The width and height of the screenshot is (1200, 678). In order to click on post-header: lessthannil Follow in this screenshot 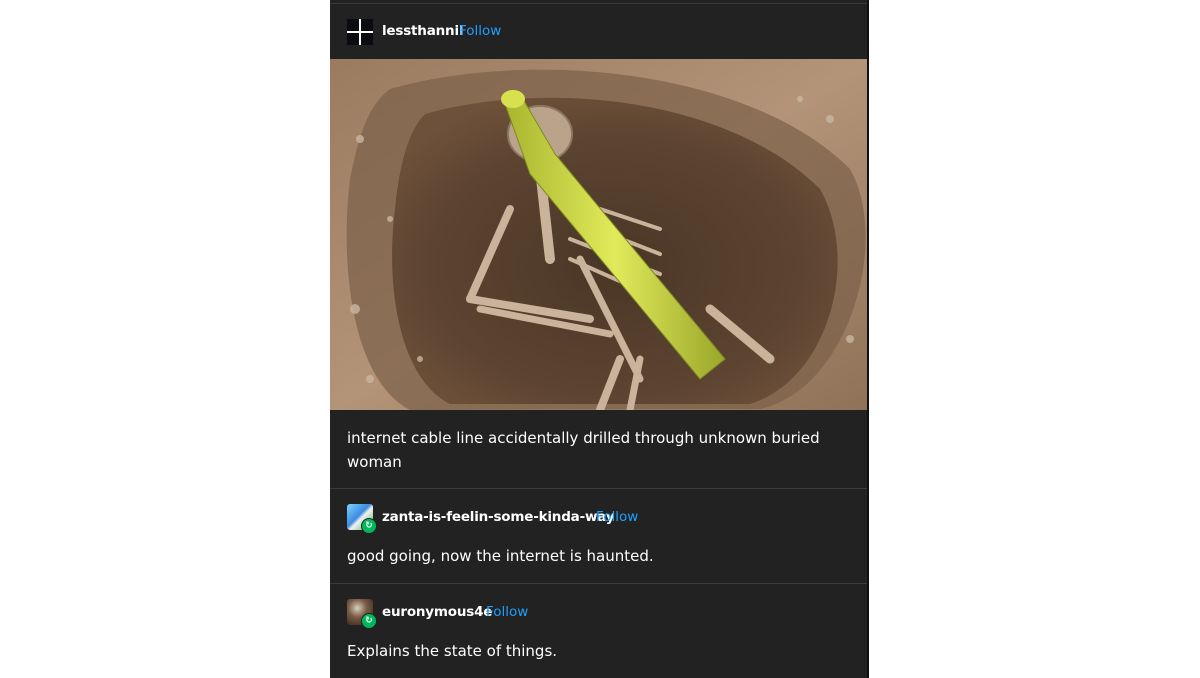, I will do `click(598, 31)`.